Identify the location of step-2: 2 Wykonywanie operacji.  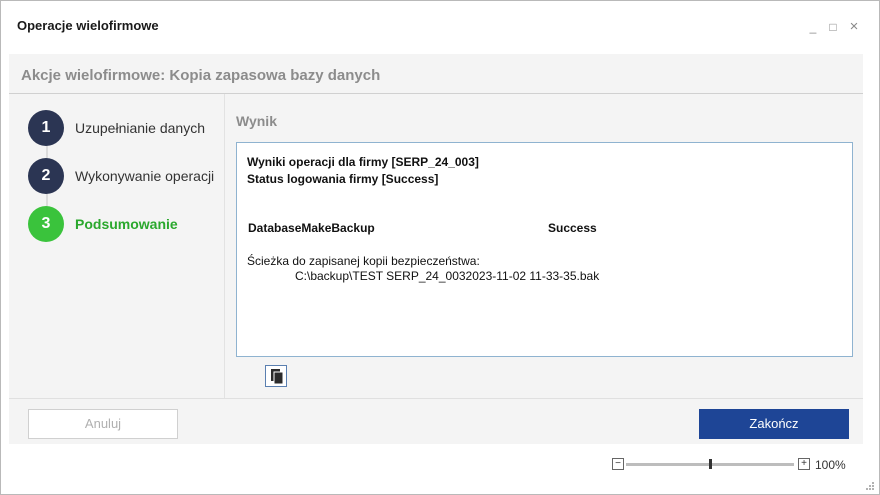
(128, 176).